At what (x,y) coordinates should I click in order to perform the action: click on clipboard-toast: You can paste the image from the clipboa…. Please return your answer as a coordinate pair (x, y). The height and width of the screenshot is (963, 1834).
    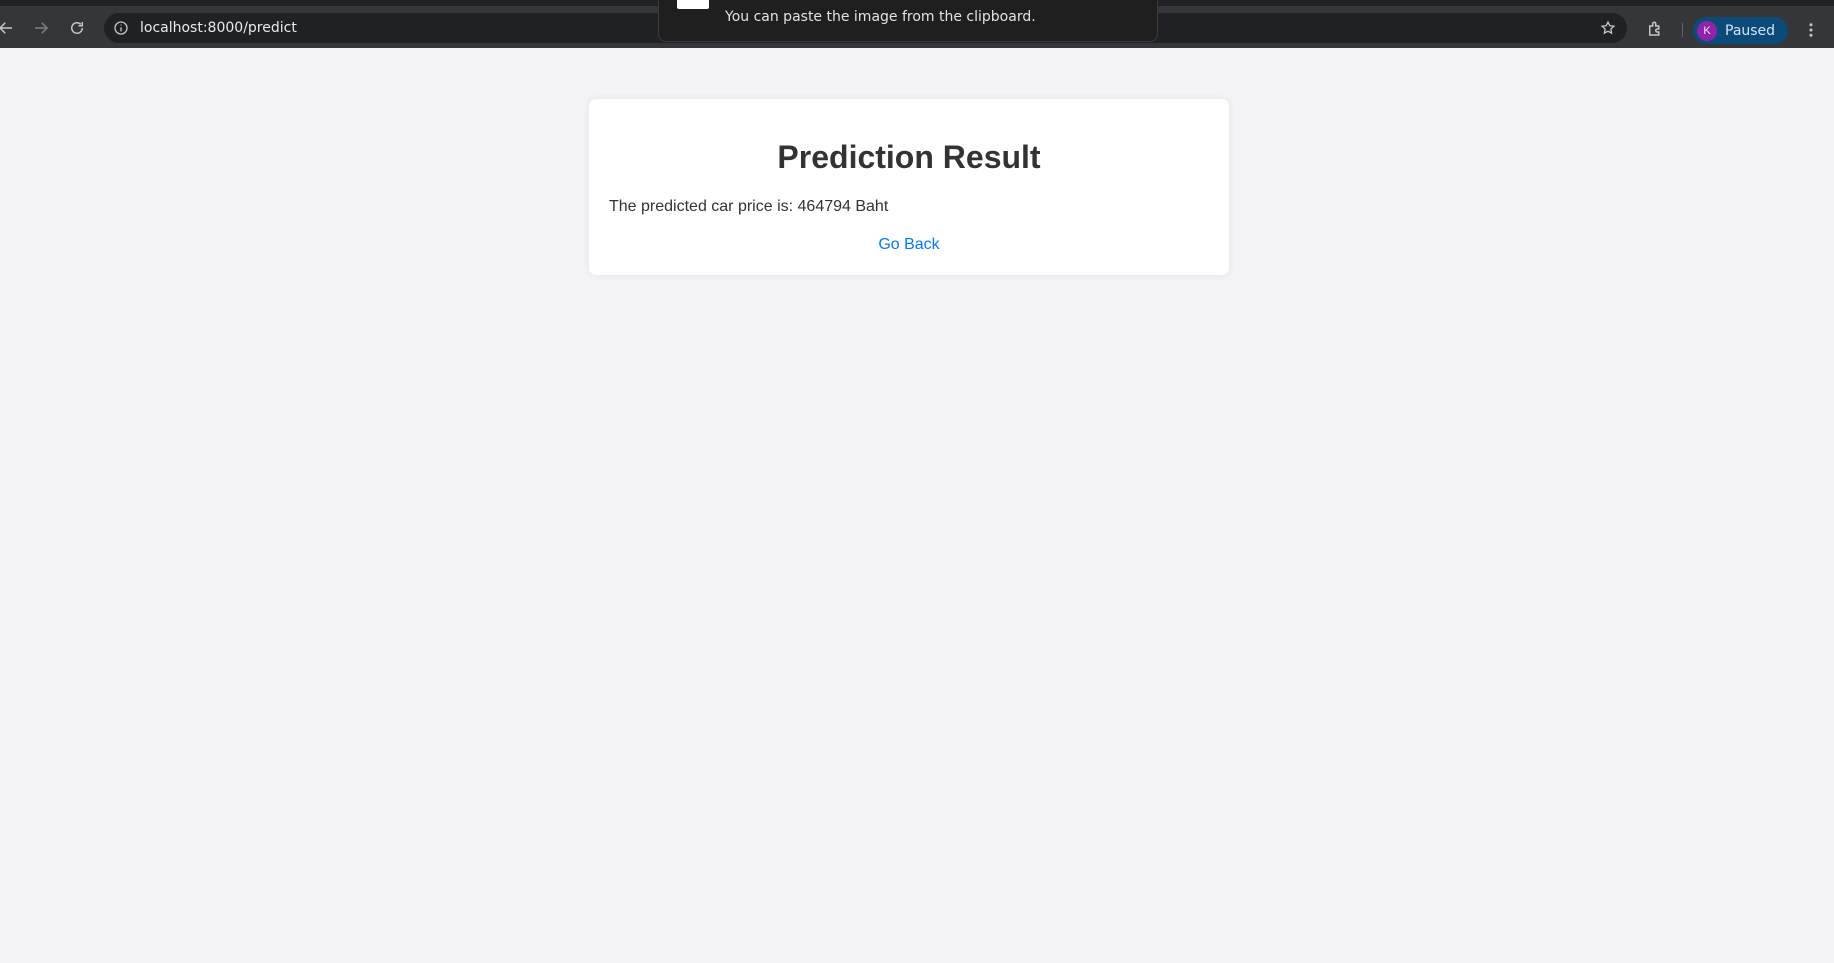
    Looking at the image, I should click on (908, 21).